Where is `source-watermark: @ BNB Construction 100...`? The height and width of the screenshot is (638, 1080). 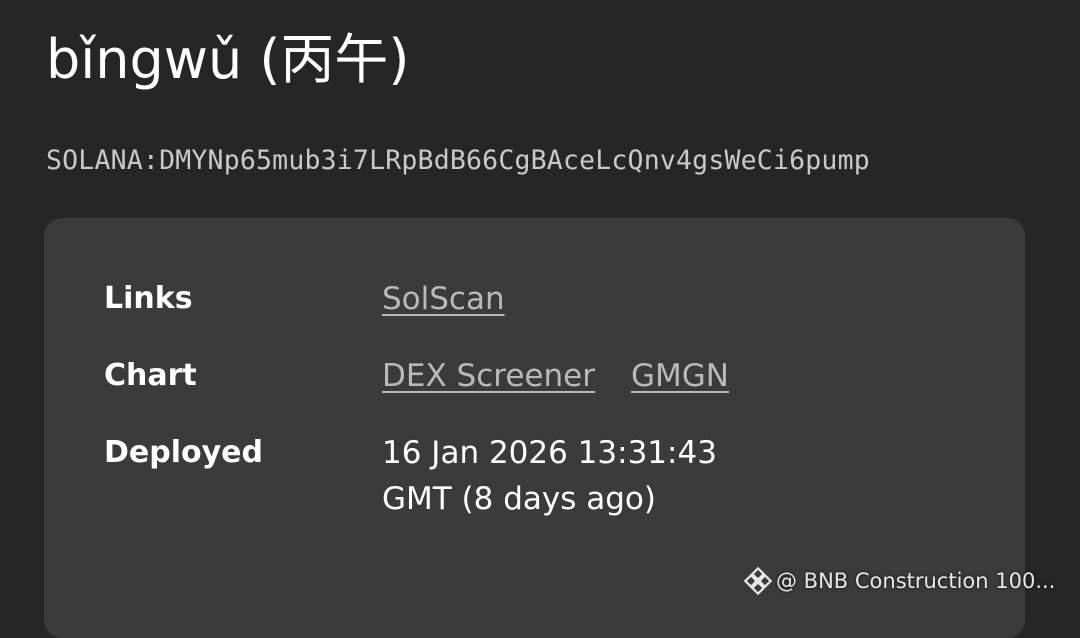 source-watermark: @ BNB Construction 100... is located at coordinates (899, 581).